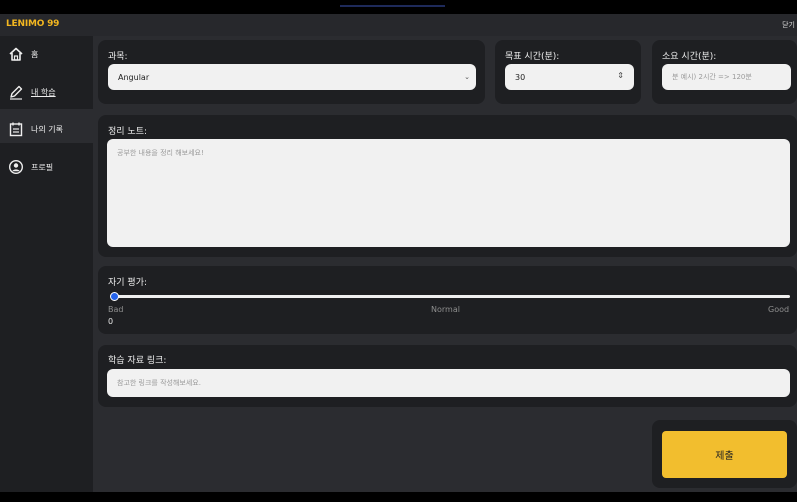  Describe the element at coordinates (16, 92) in the screenshot. I see `pencil-icon` at that location.